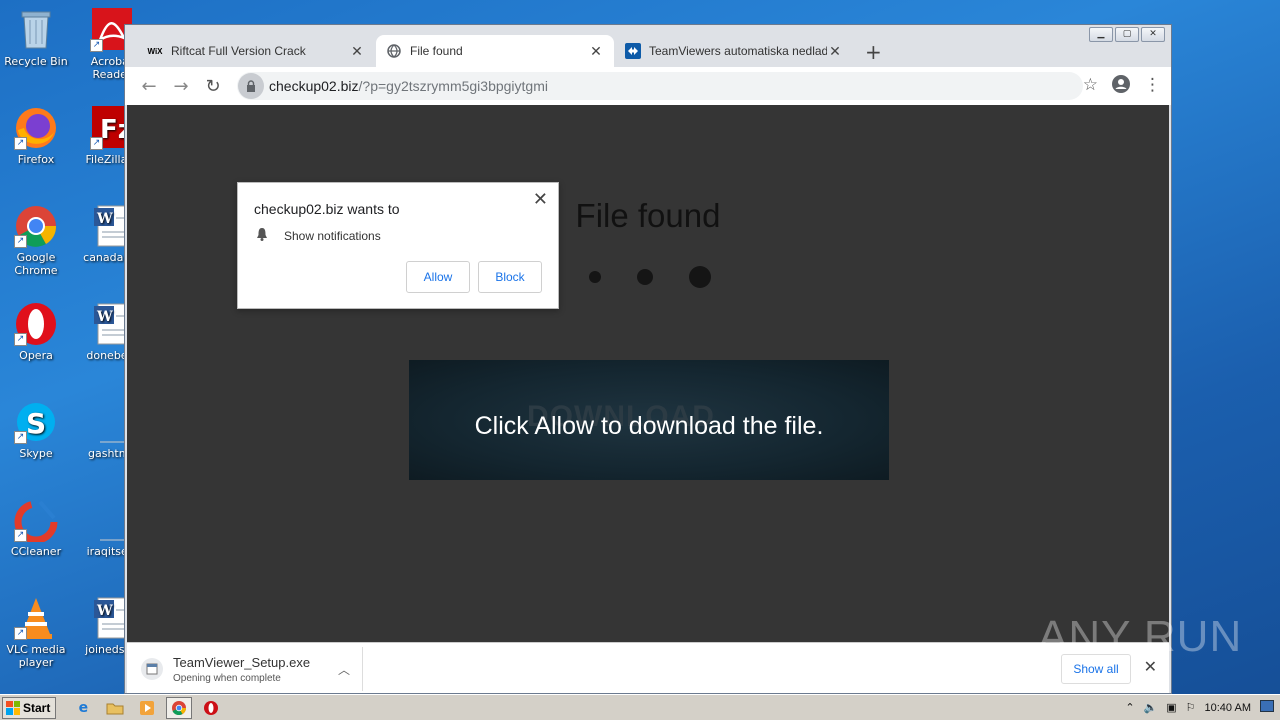  I want to click on popup-title: checkup02.biz wants to, so click(327, 209).